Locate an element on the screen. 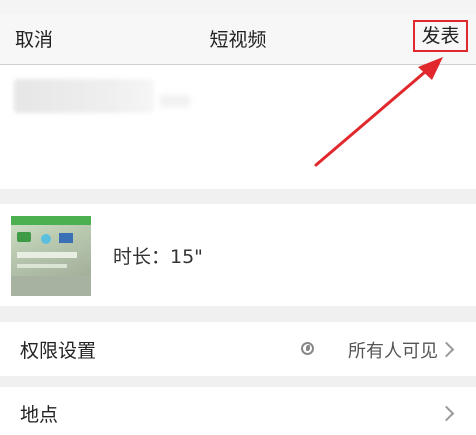 Image resolution: width=476 pixels, height=435 pixels. status-bar is located at coordinates (238, 7).